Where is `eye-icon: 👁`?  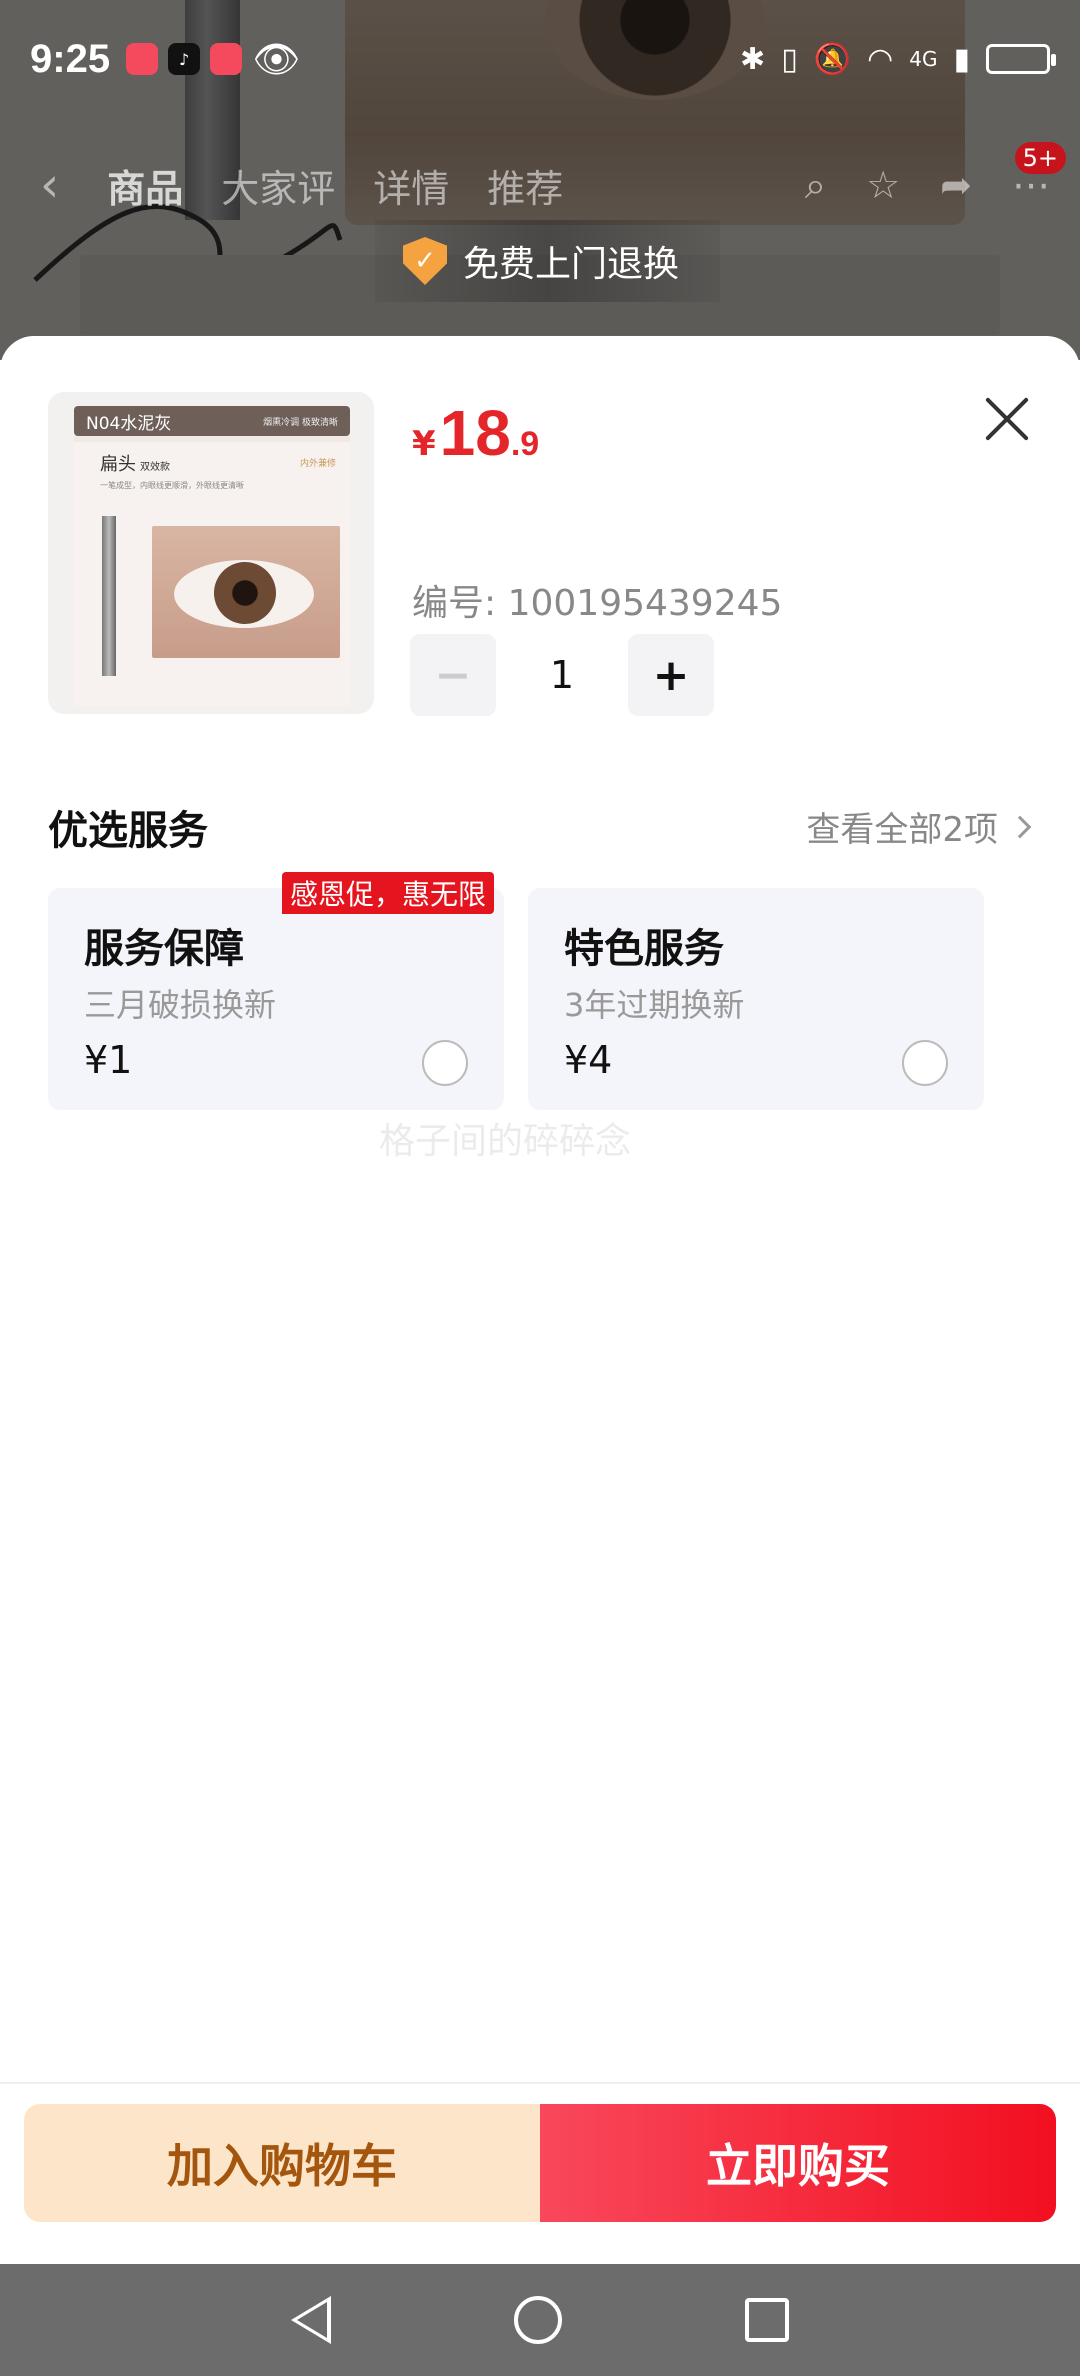 eye-icon: 👁 is located at coordinates (276, 58).